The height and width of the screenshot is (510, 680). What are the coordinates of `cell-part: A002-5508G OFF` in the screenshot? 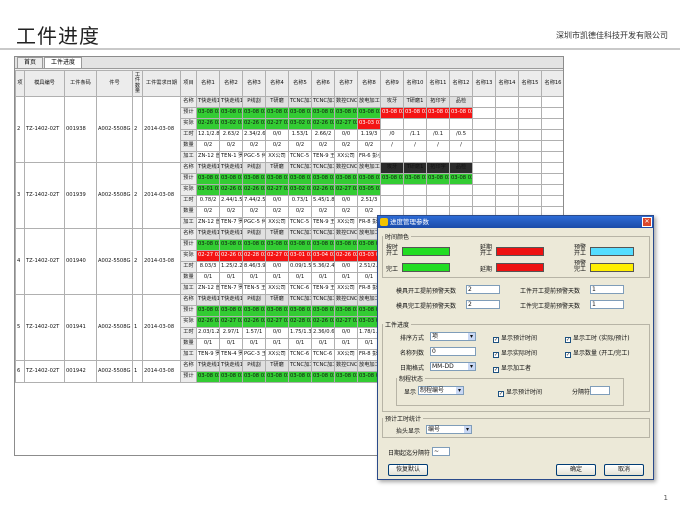 It's located at (114, 261).